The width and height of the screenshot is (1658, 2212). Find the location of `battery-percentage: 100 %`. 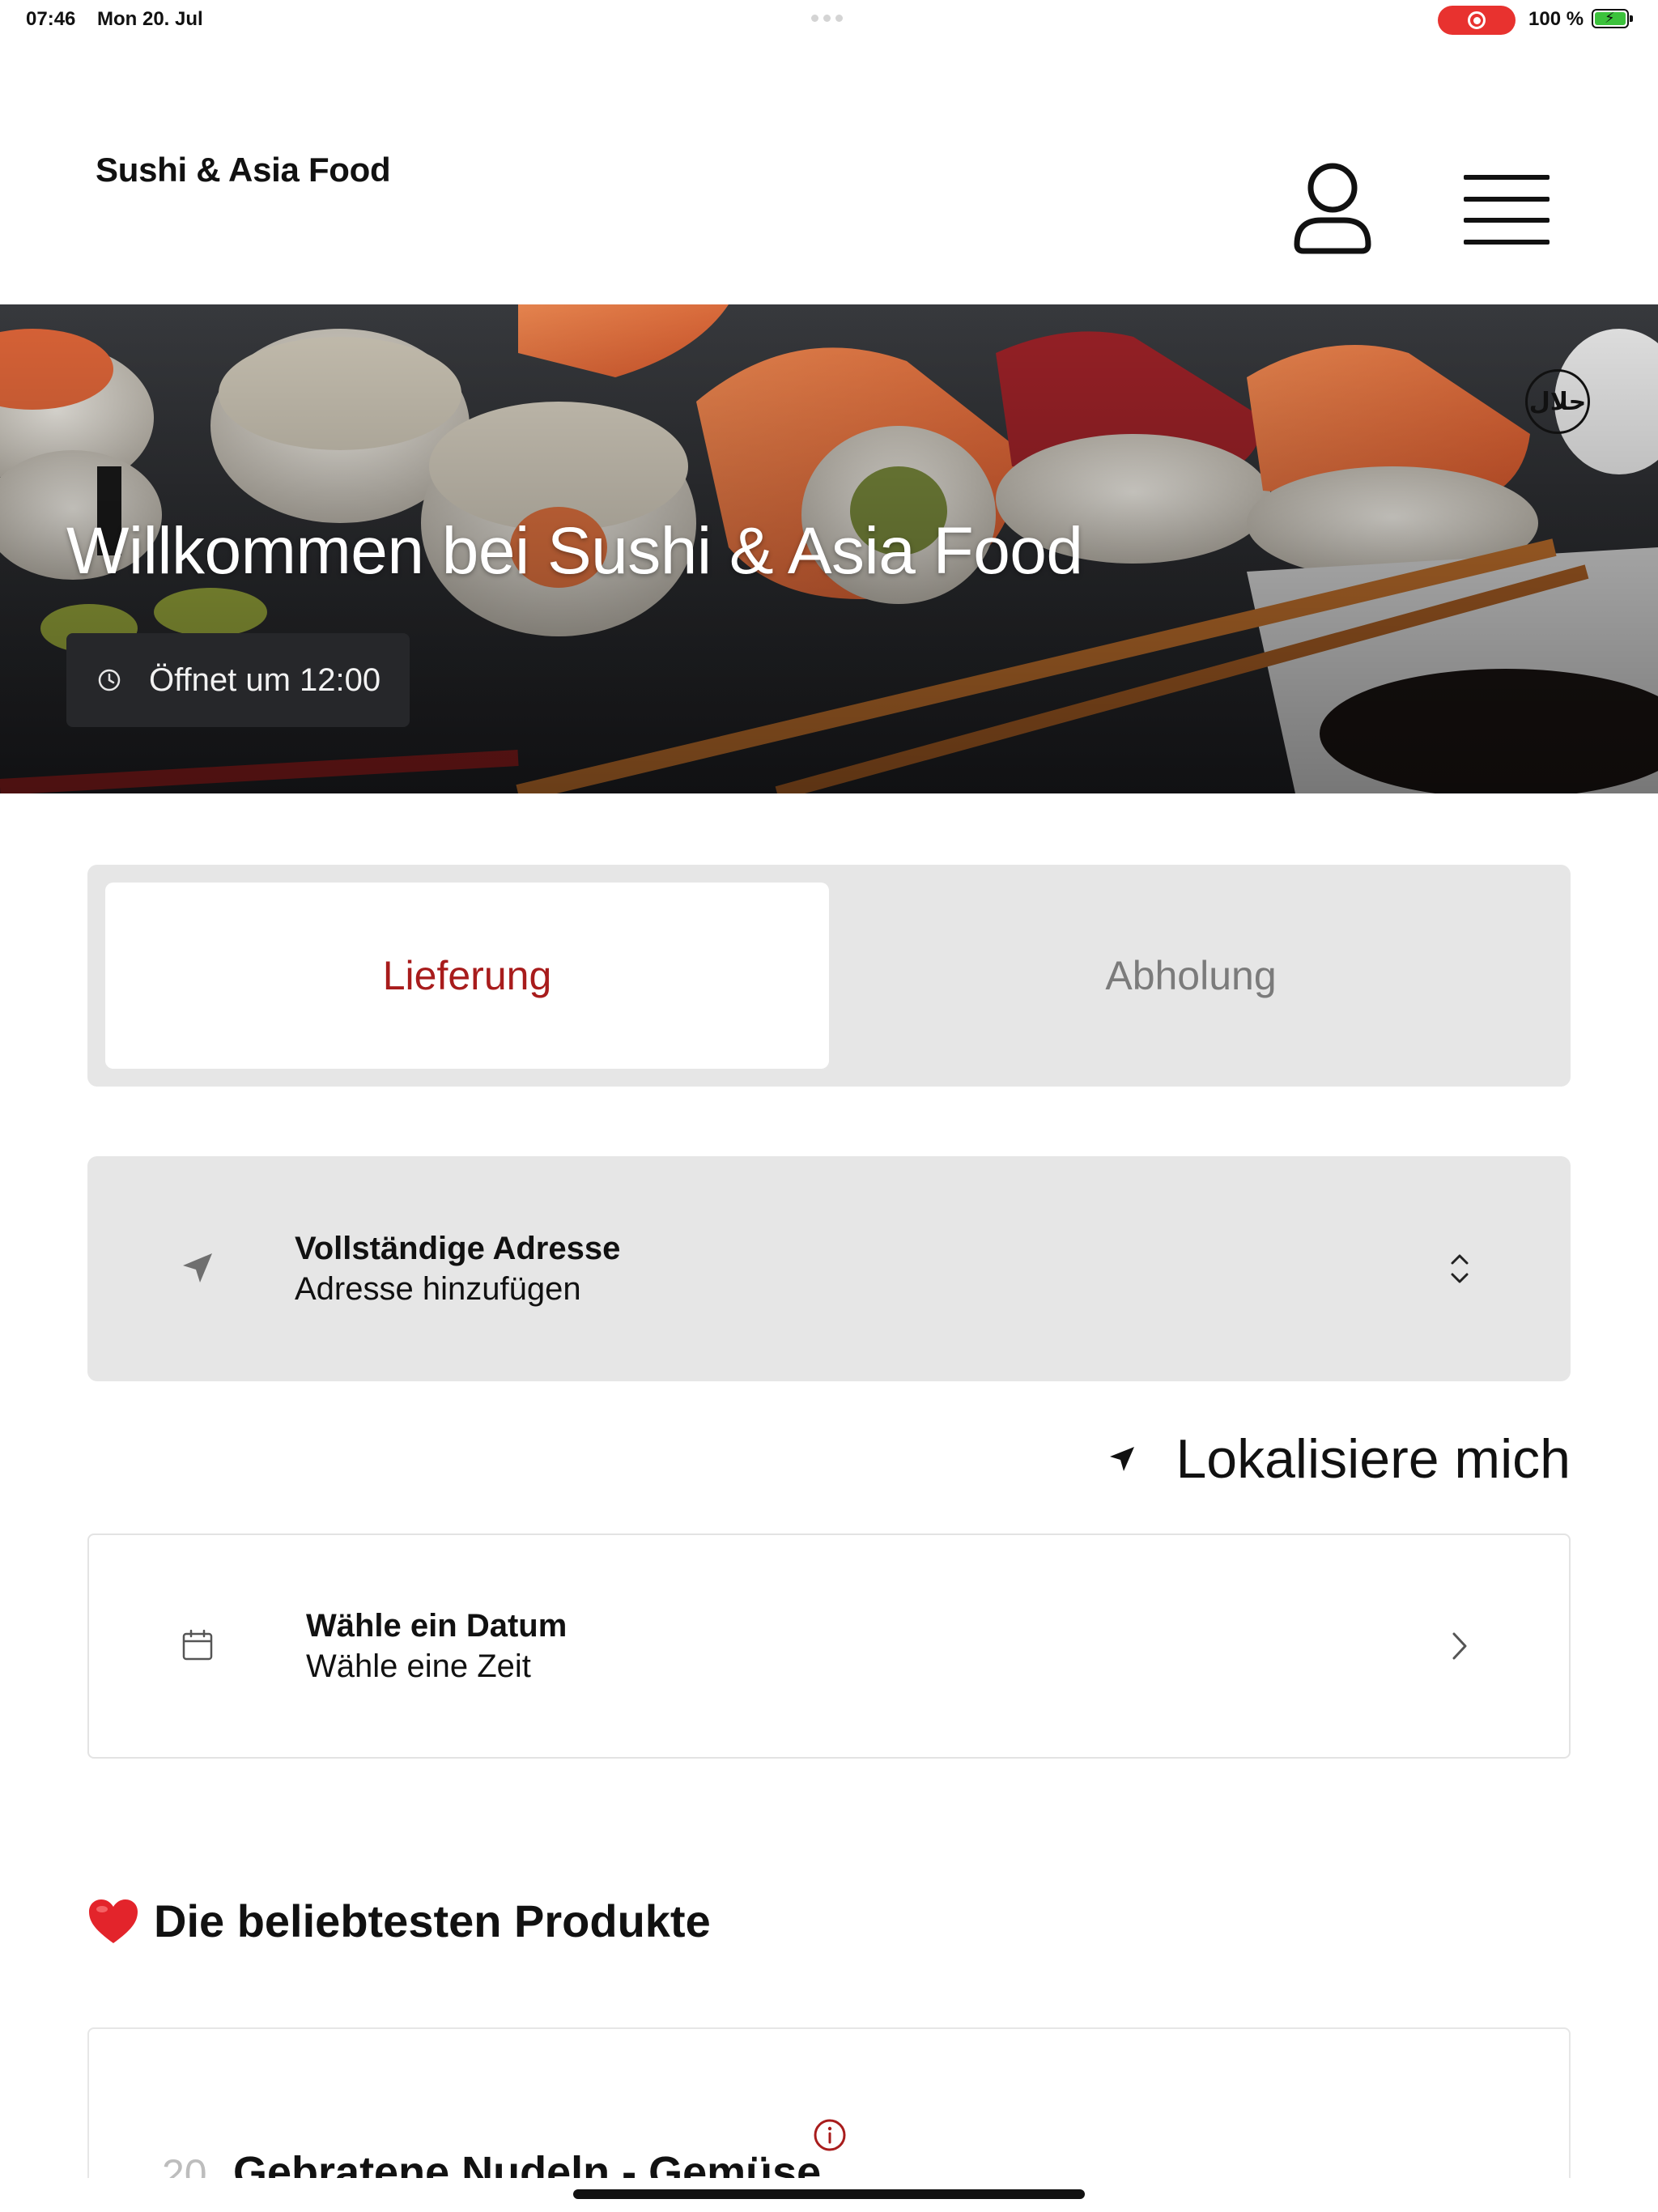

battery-percentage: 100 % is located at coordinates (1556, 19).